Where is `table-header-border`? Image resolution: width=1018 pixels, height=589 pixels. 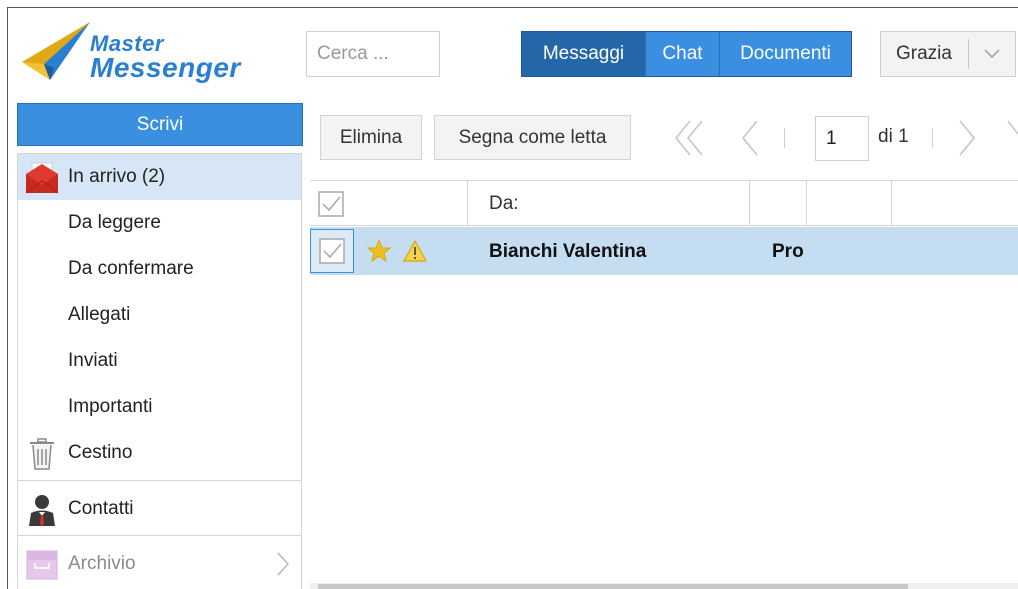
table-header-border is located at coordinates (664, 225).